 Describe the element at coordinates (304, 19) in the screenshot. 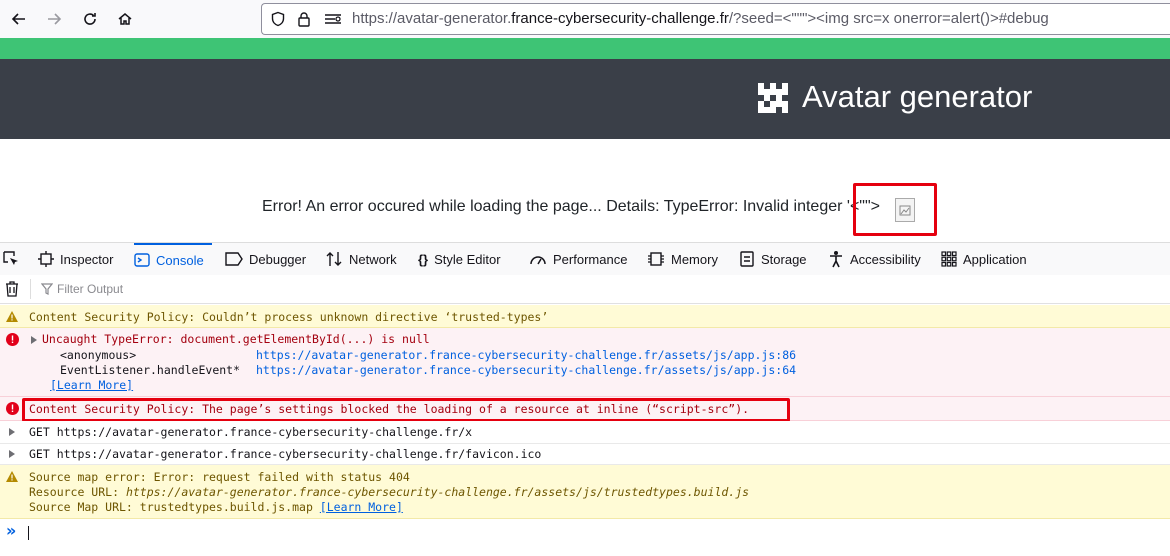

I see `lock-icon` at that location.